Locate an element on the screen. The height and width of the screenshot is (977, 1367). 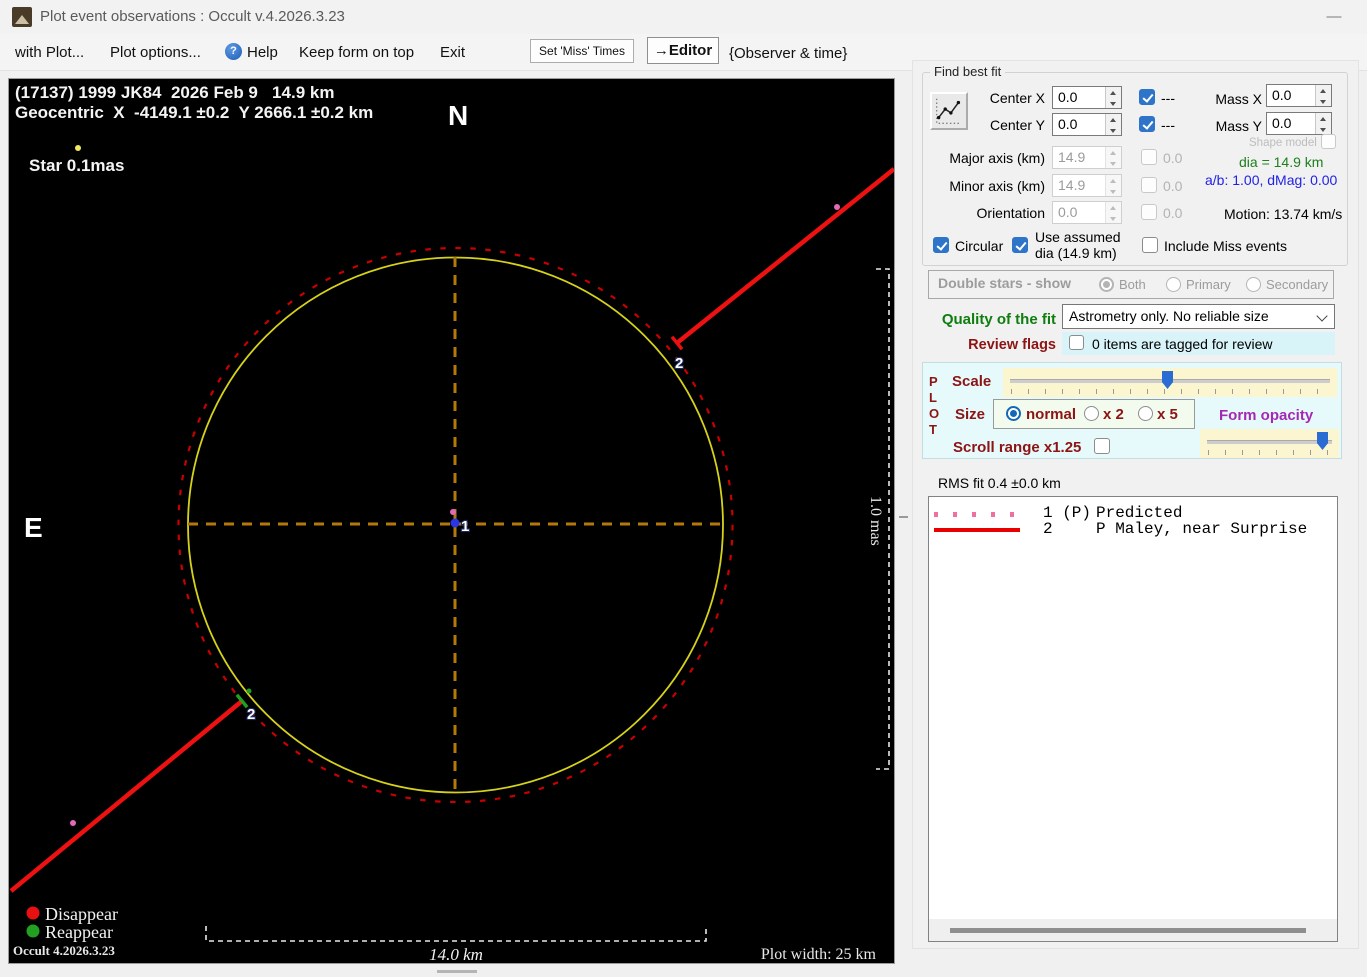
size-x5-radio is located at coordinates (1145, 413).